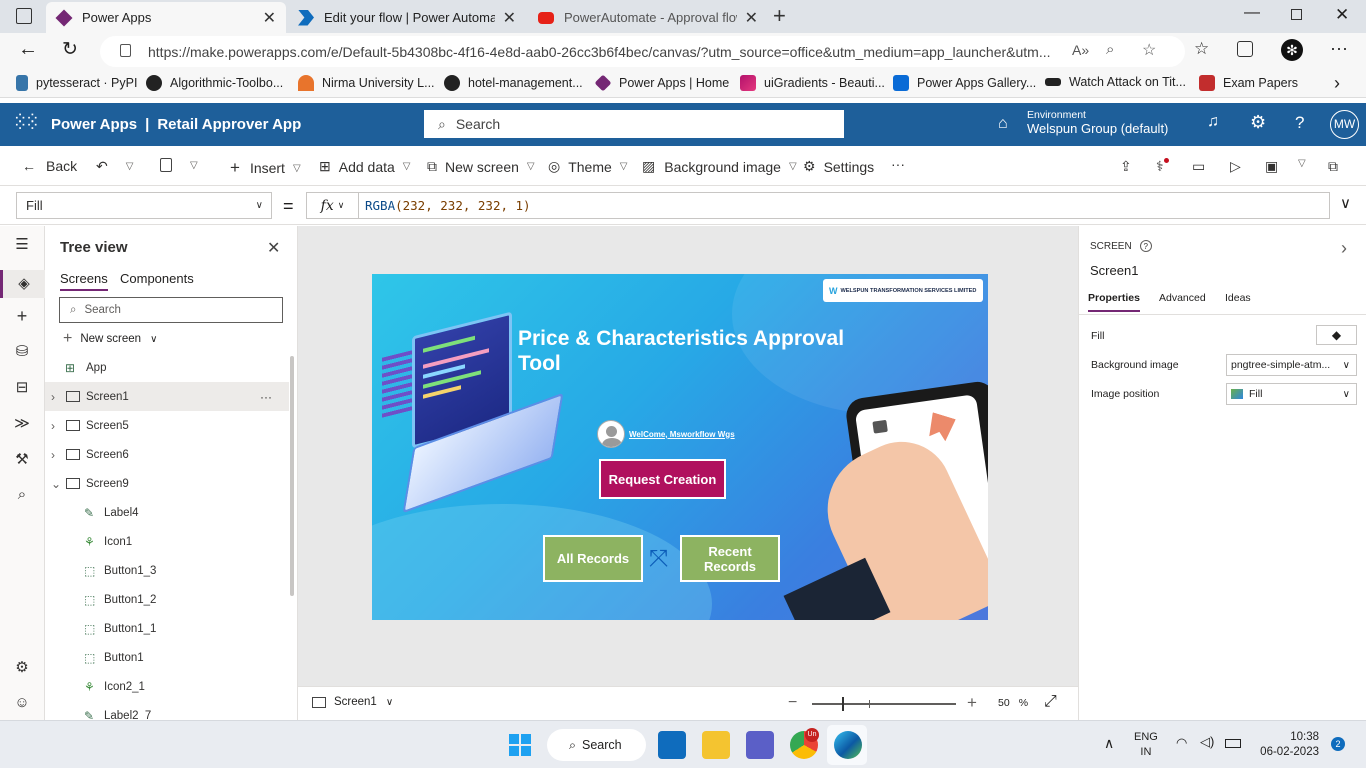 The width and height of the screenshot is (1366, 768). Describe the element at coordinates (1097, 122) in the screenshot. I see `environment-picker: Environment Welspun Group (default)` at that location.